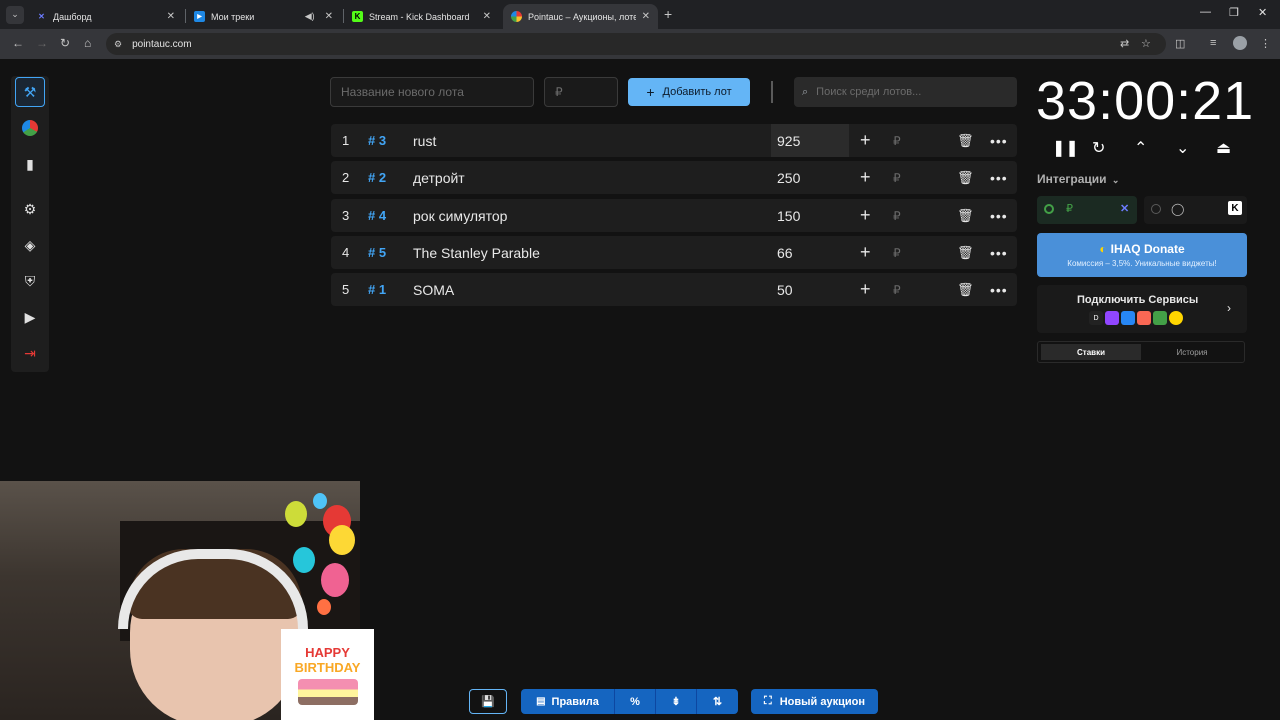  I want to click on address-bar: ⚙ pointauc.com, so click(636, 44).